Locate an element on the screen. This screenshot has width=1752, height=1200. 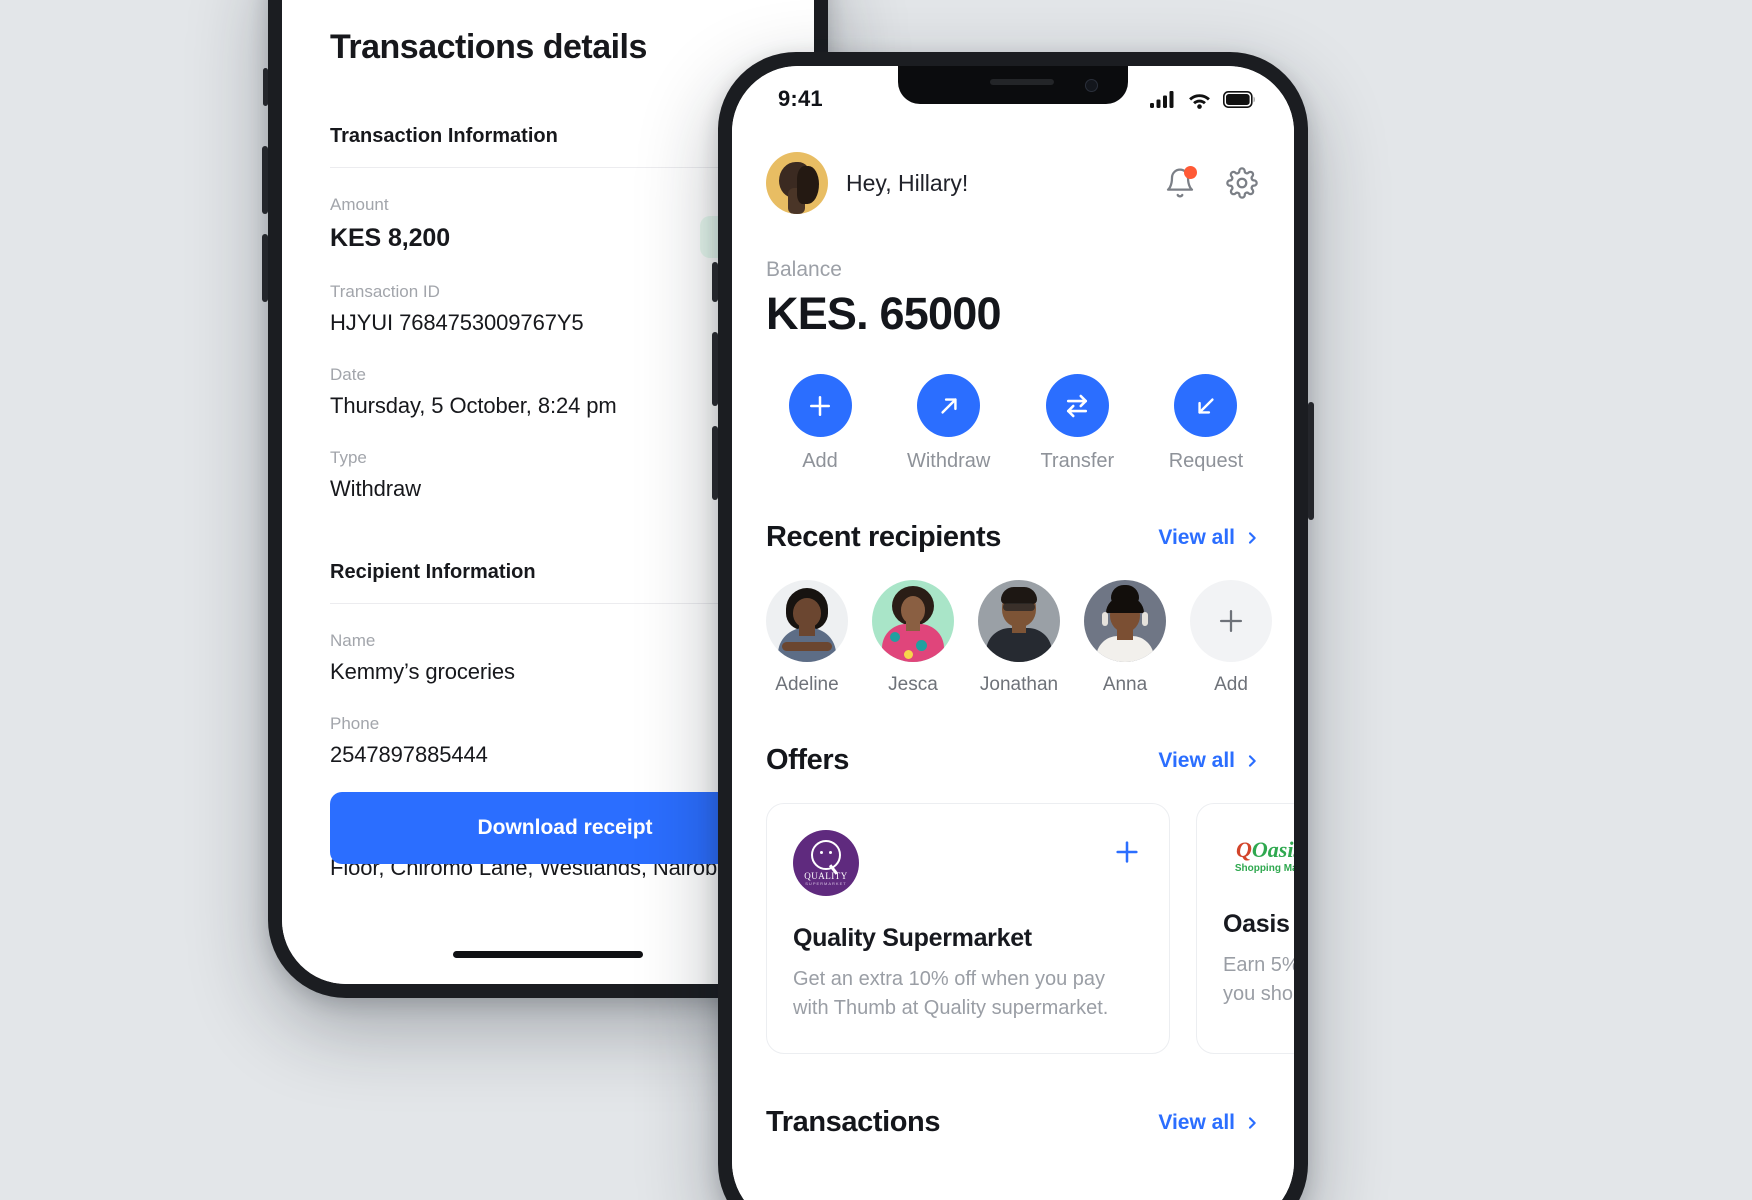
action-withdraw: Withdraw is located at coordinates (949, 423).